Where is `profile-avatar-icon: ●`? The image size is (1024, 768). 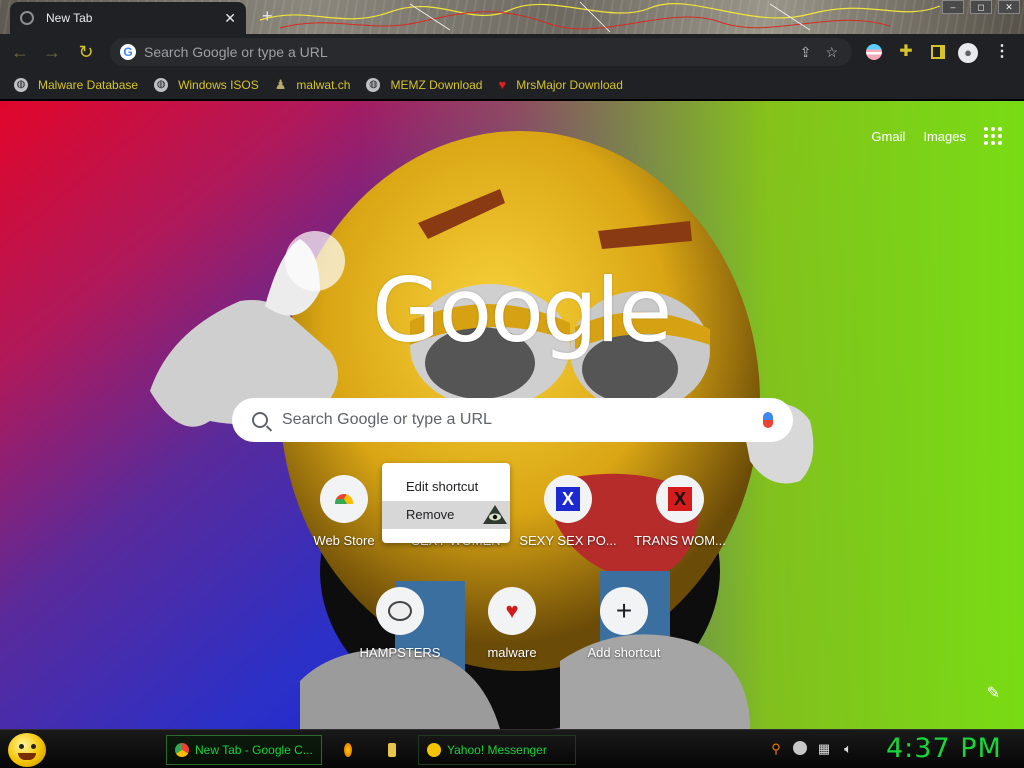
profile-avatar-icon: ● is located at coordinates (968, 52).